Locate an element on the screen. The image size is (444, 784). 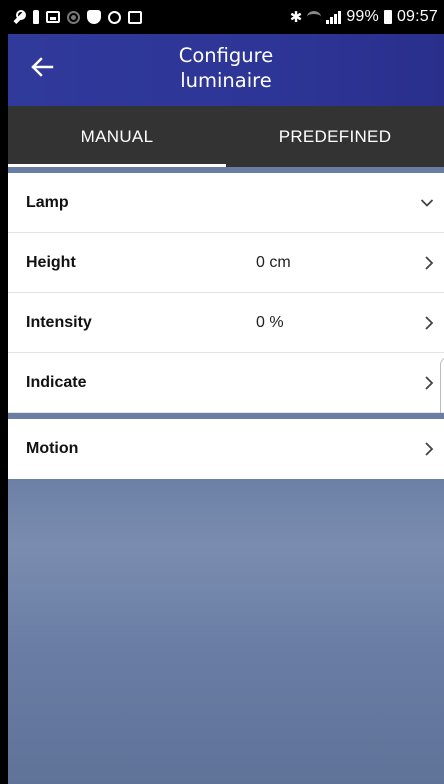
app-bar: Configure luminaire is located at coordinates (226, 70).